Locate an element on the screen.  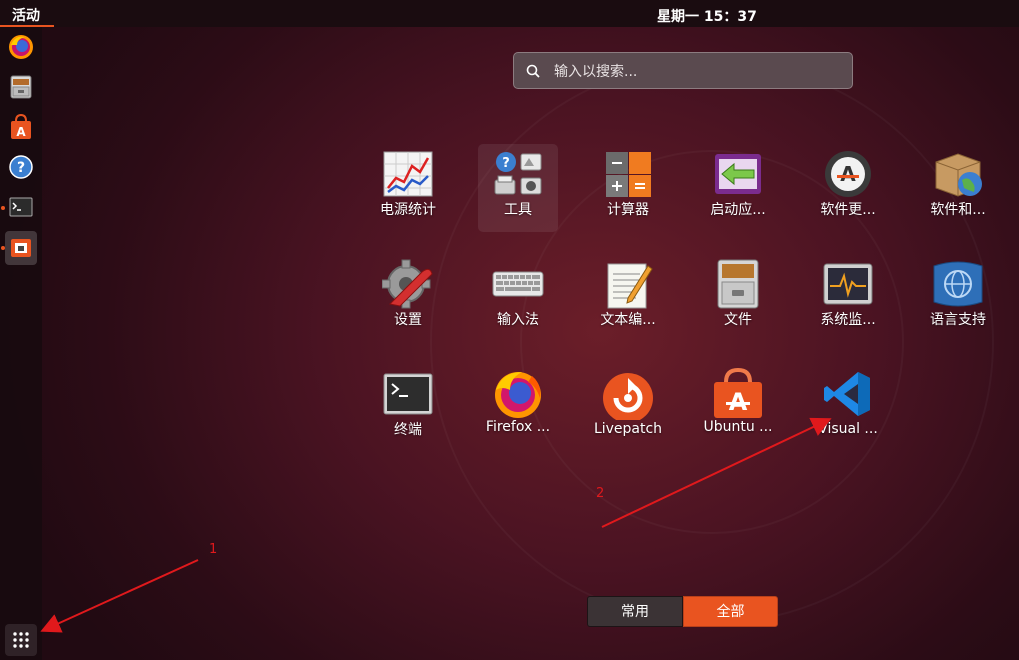
search-icon is located at coordinates (533, 71).